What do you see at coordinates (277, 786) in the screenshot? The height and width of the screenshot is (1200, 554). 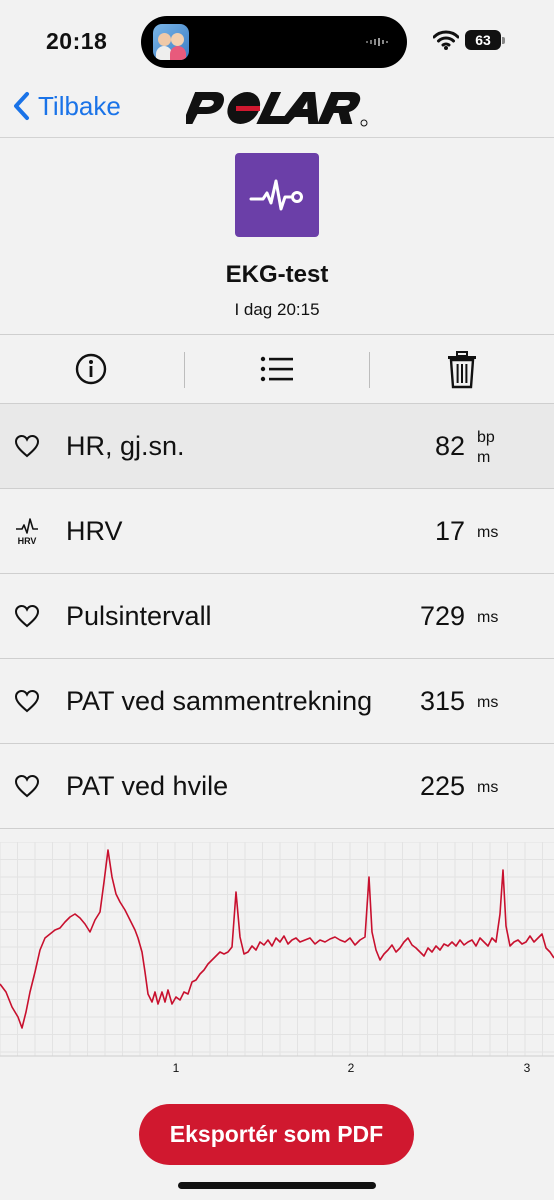 I see `metric-row-pat-rest: PAT ved hvile 225 ms` at bounding box center [277, 786].